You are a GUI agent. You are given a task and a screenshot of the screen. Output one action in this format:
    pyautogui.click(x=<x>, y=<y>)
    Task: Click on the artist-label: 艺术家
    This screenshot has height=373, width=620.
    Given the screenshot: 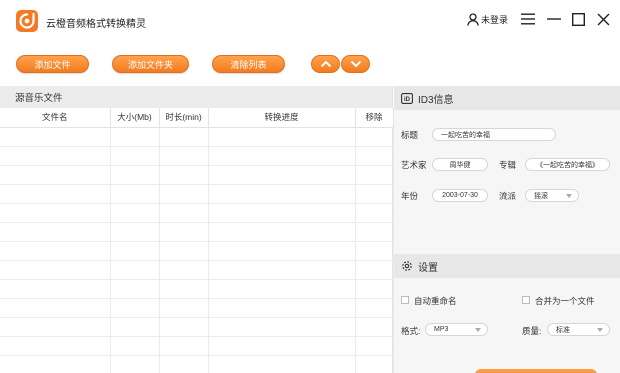 What is the action you would take?
    pyautogui.click(x=414, y=165)
    